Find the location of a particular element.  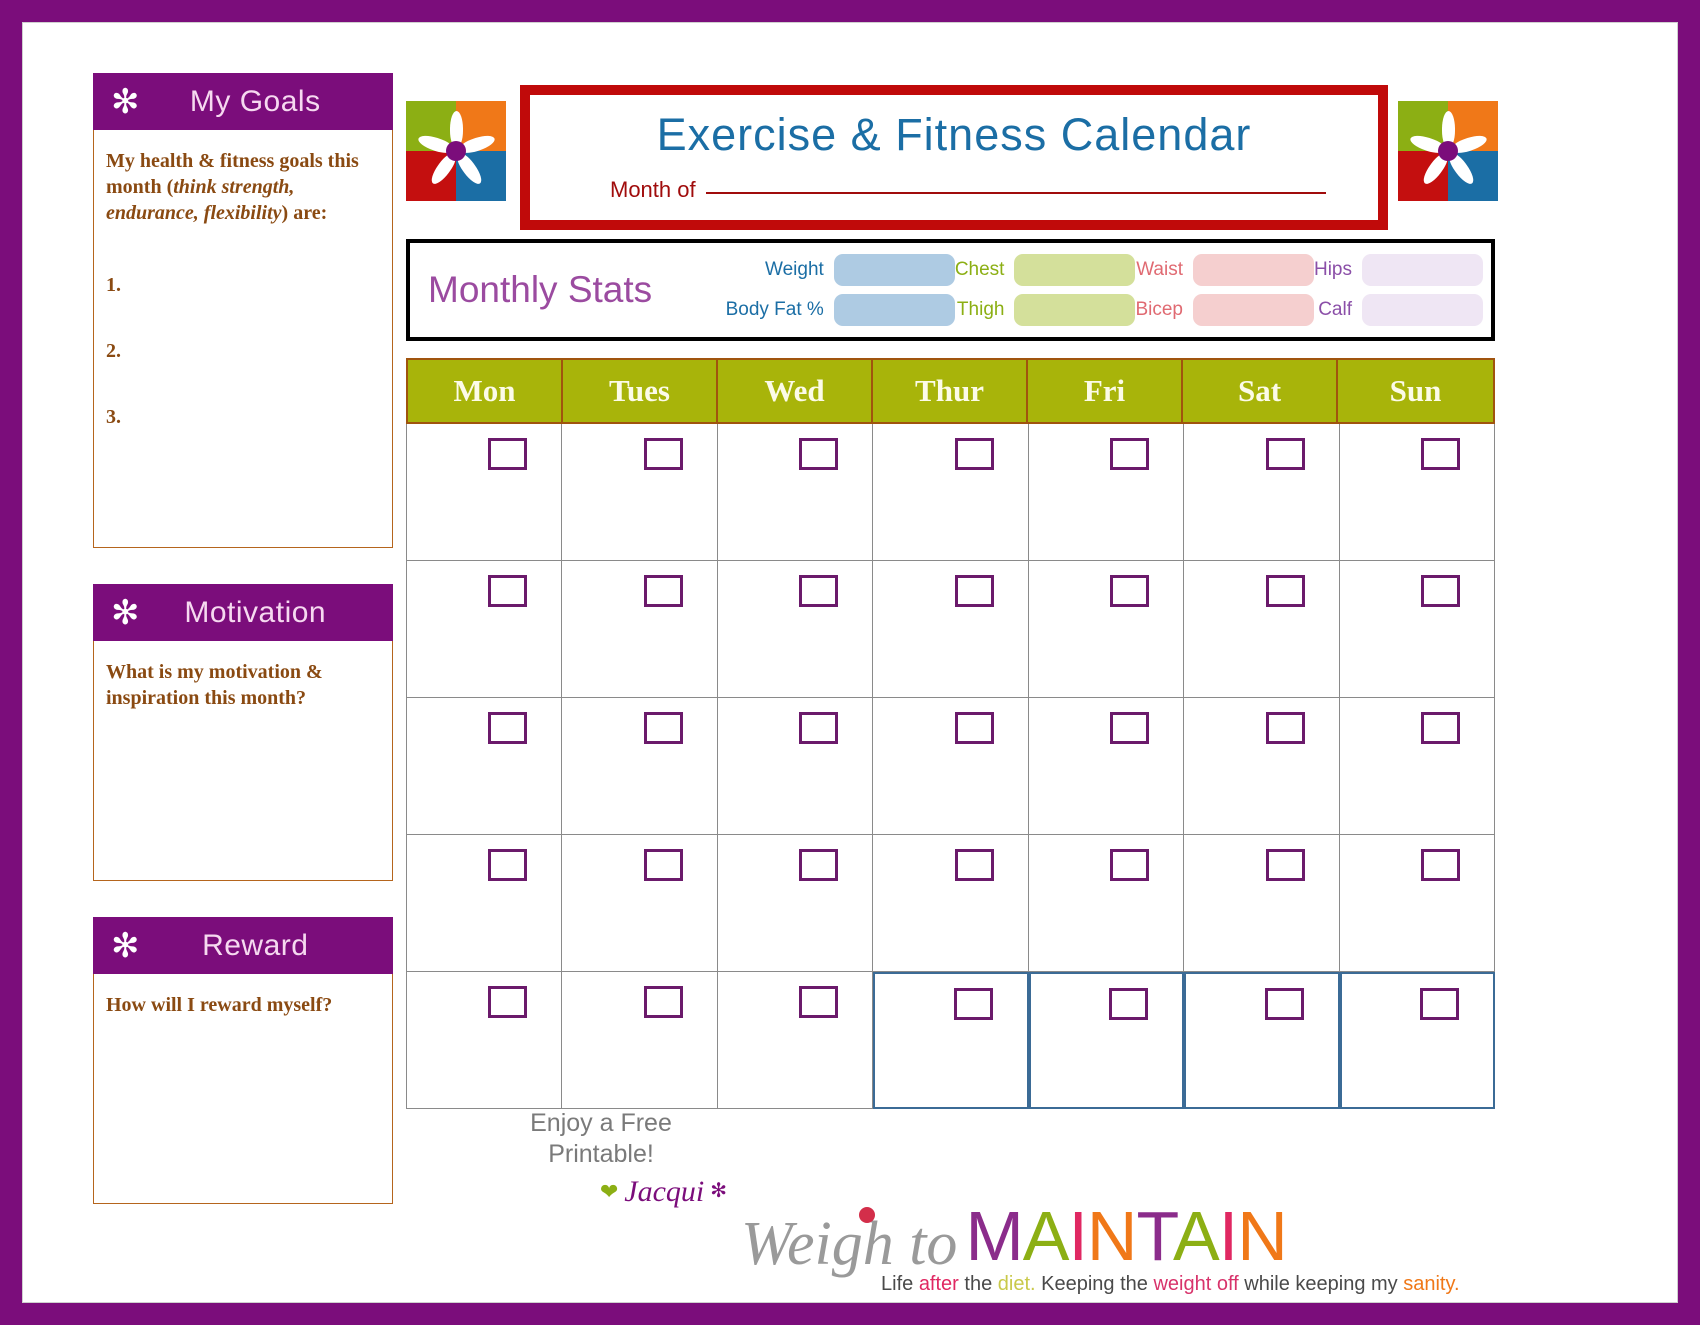

brand-wordmark: Weigh to MAINTAIN is located at coordinates (1081, 1238).